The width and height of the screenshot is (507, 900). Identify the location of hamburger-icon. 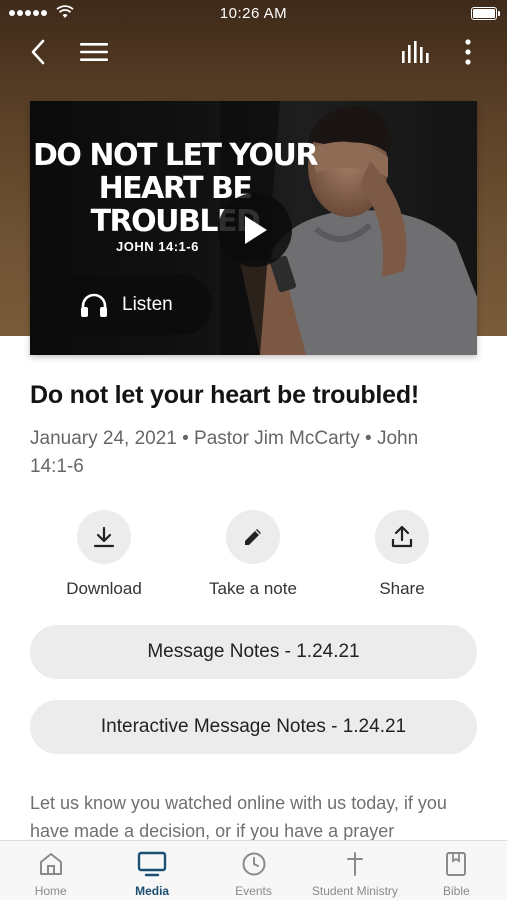
(94, 52).